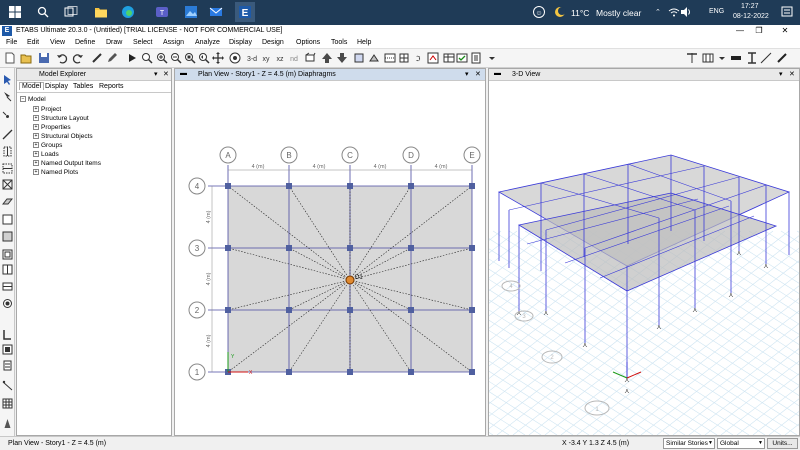  Describe the element at coordinates (7, 254) in the screenshot. I see `draw-openings-icon` at that location.